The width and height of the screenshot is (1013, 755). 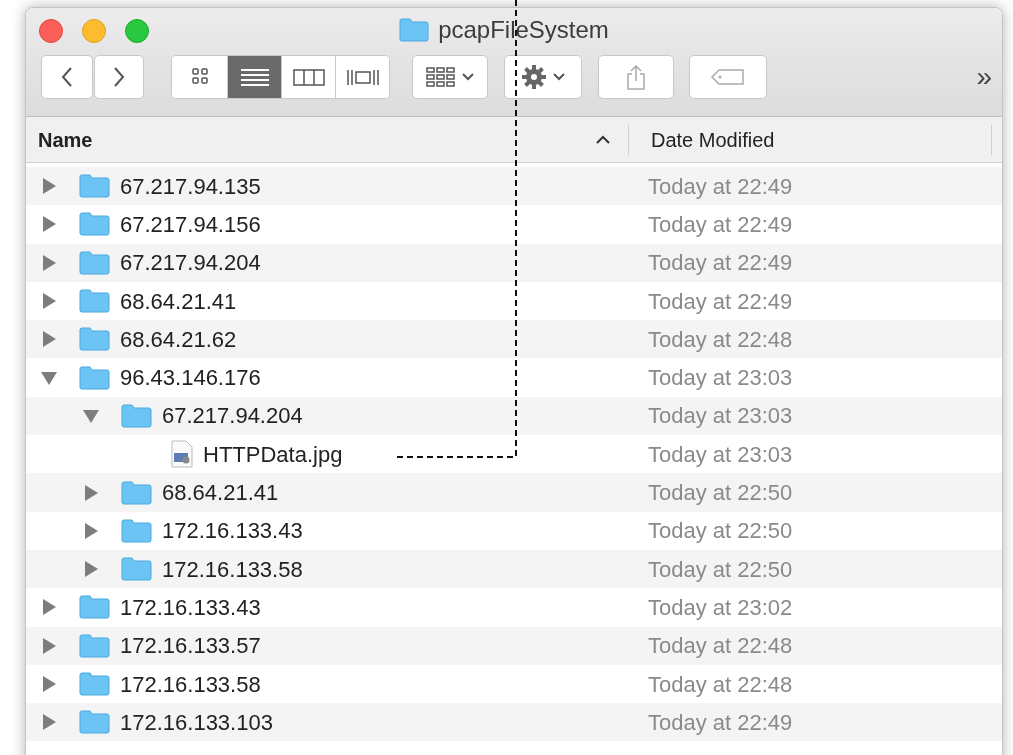 What do you see at coordinates (523, 30) in the screenshot?
I see `window-title: pcapFileSystem` at bounding box center [523, 30].